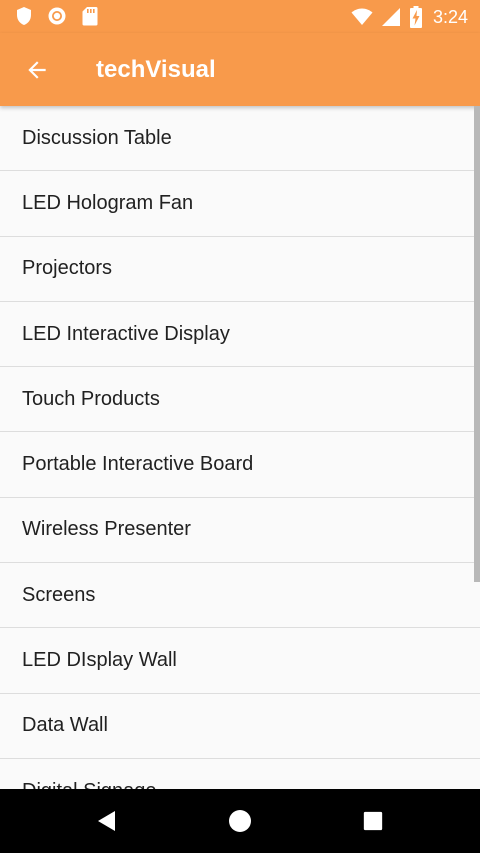 The width and height of the screenshot is (480, 853). I want to click on list-item: LED Hologram Fan, so click(240, 204).